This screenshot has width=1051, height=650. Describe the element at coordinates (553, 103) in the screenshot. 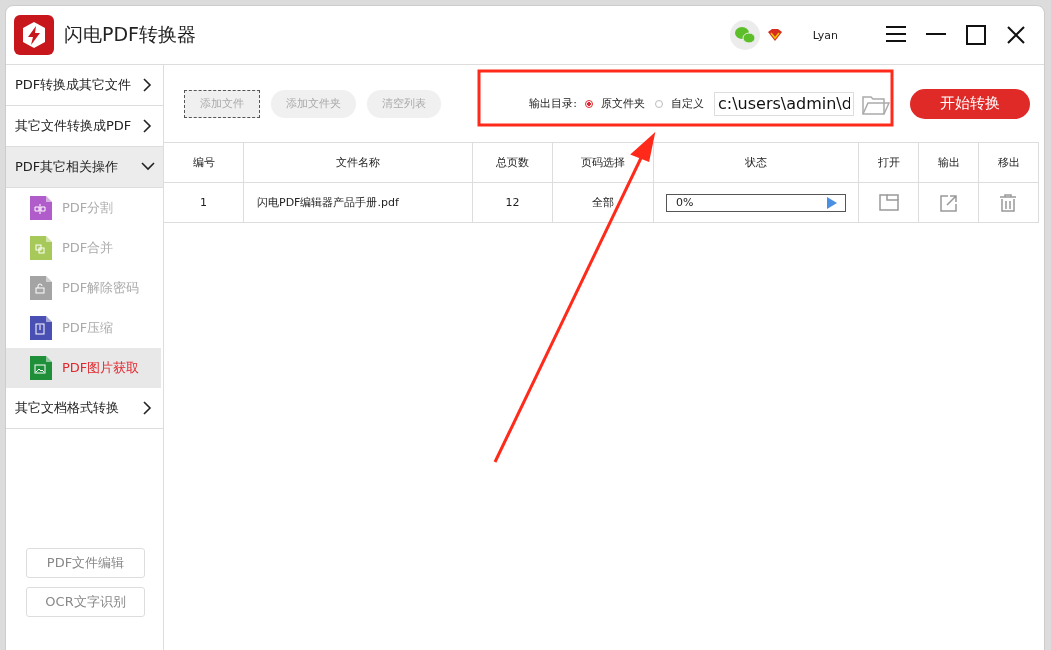

I see `output-label: 输出目录:` at that location.